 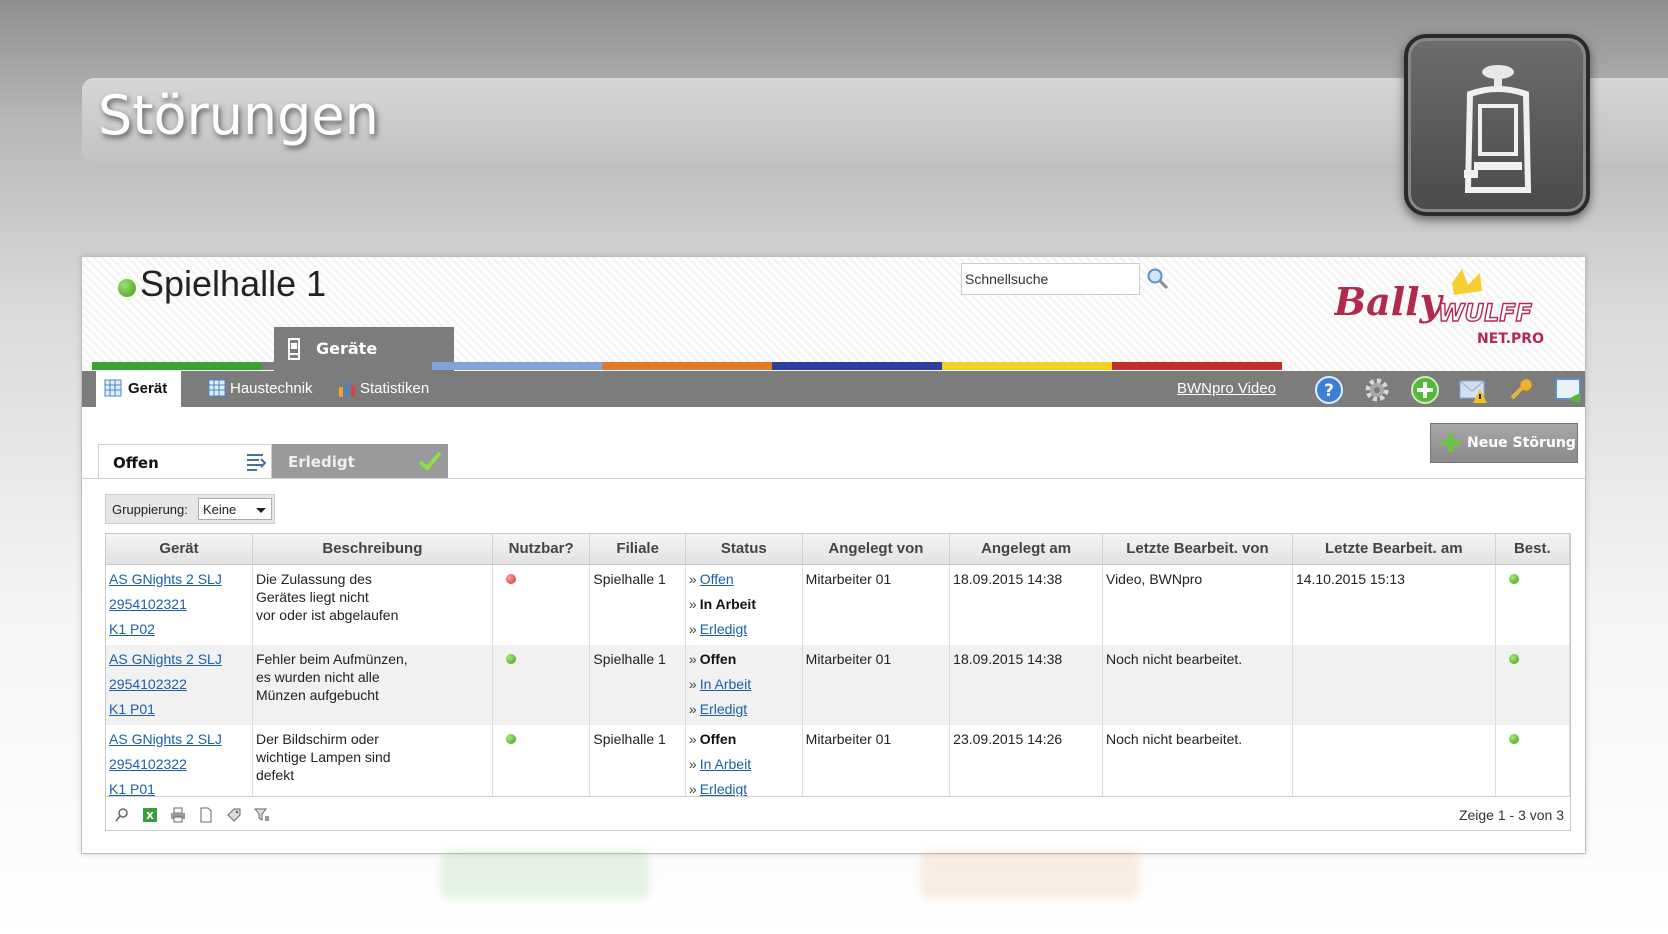 What do you see at coordinates (687, 366) in the screenshot?
I see `color-strip` at bounding box center [687, 366].